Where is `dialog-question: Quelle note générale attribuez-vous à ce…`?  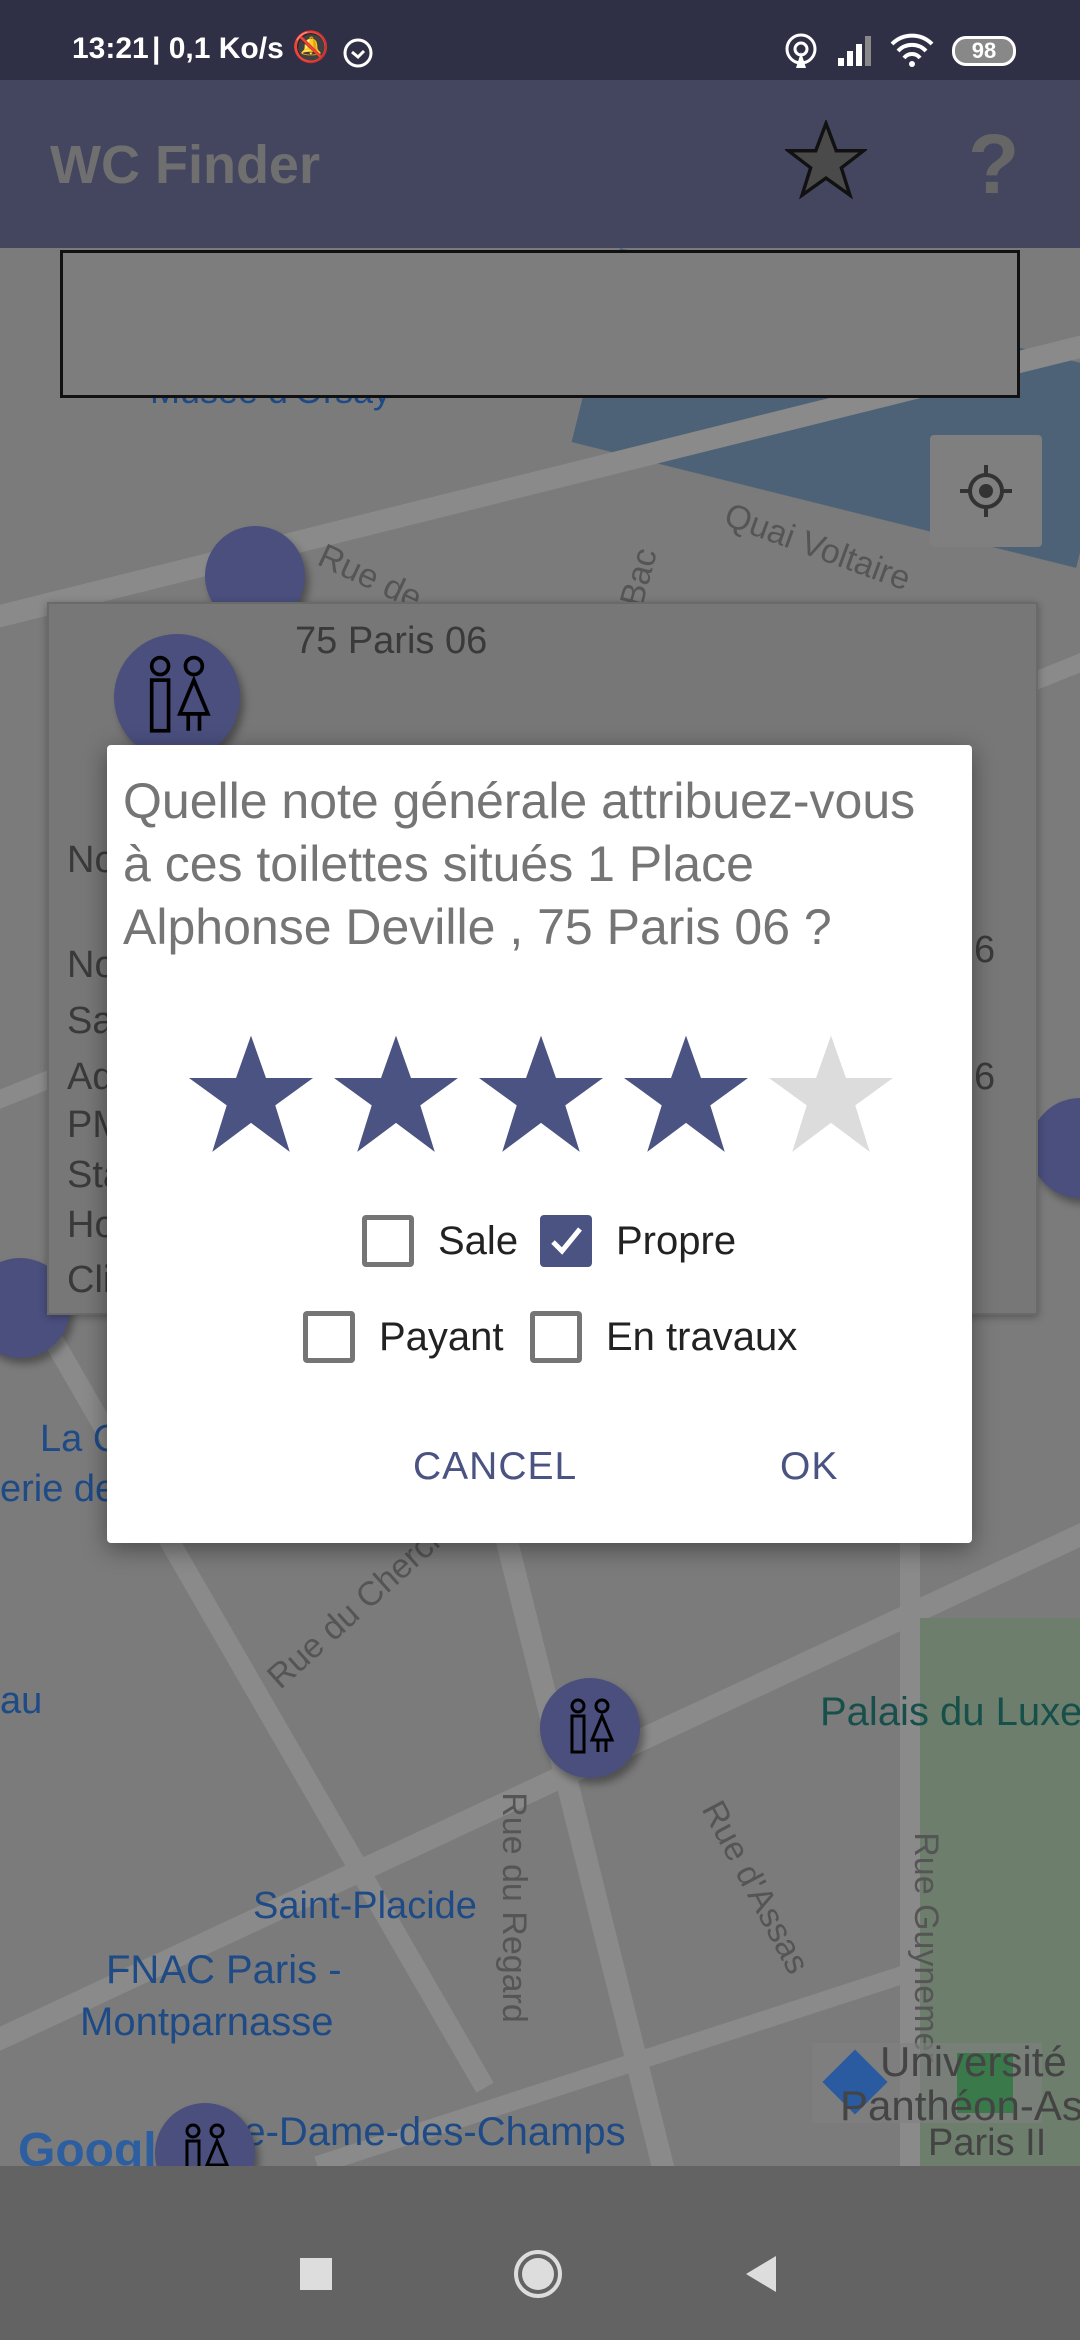 dialog-question: Quelle note générale attribuez-vous à ce… is located at coordinates (519, 864).